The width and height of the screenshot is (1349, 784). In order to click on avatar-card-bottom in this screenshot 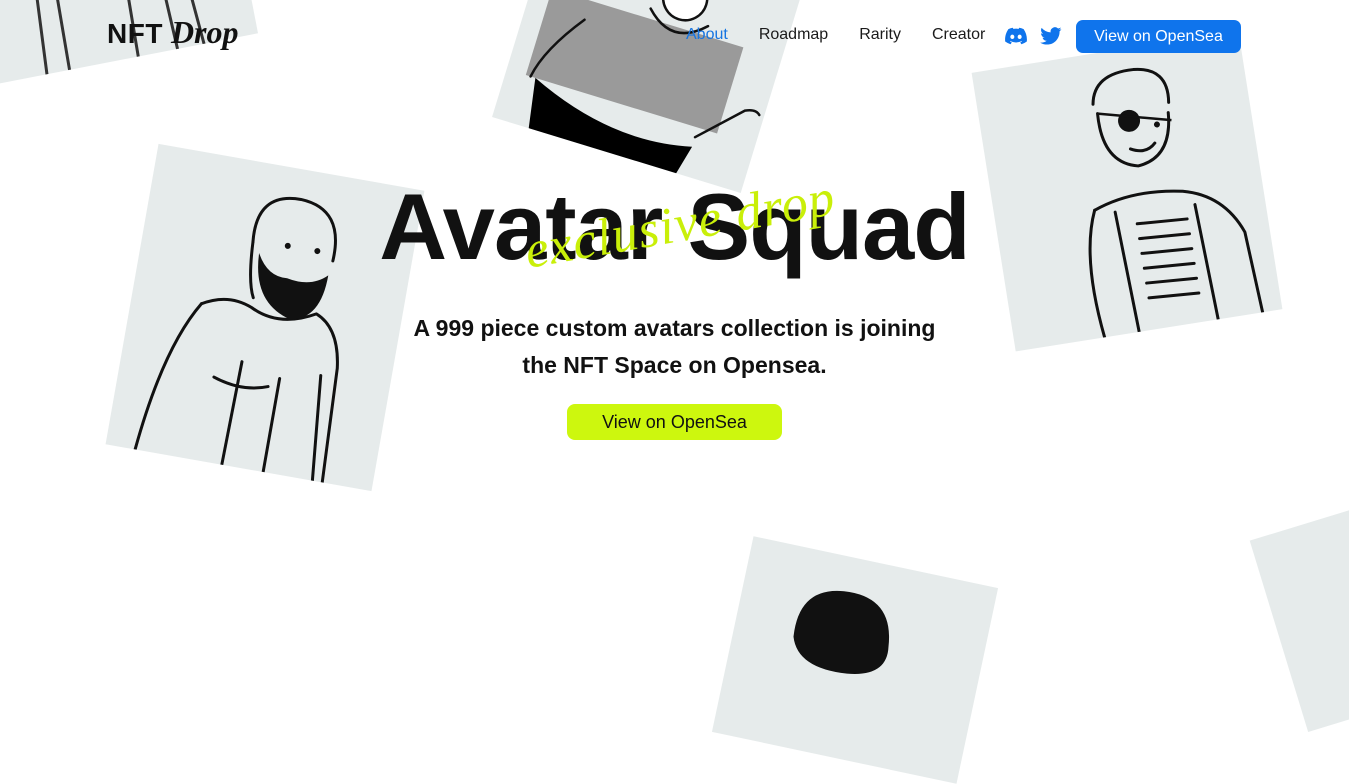, I will do `click(855, 660)`.